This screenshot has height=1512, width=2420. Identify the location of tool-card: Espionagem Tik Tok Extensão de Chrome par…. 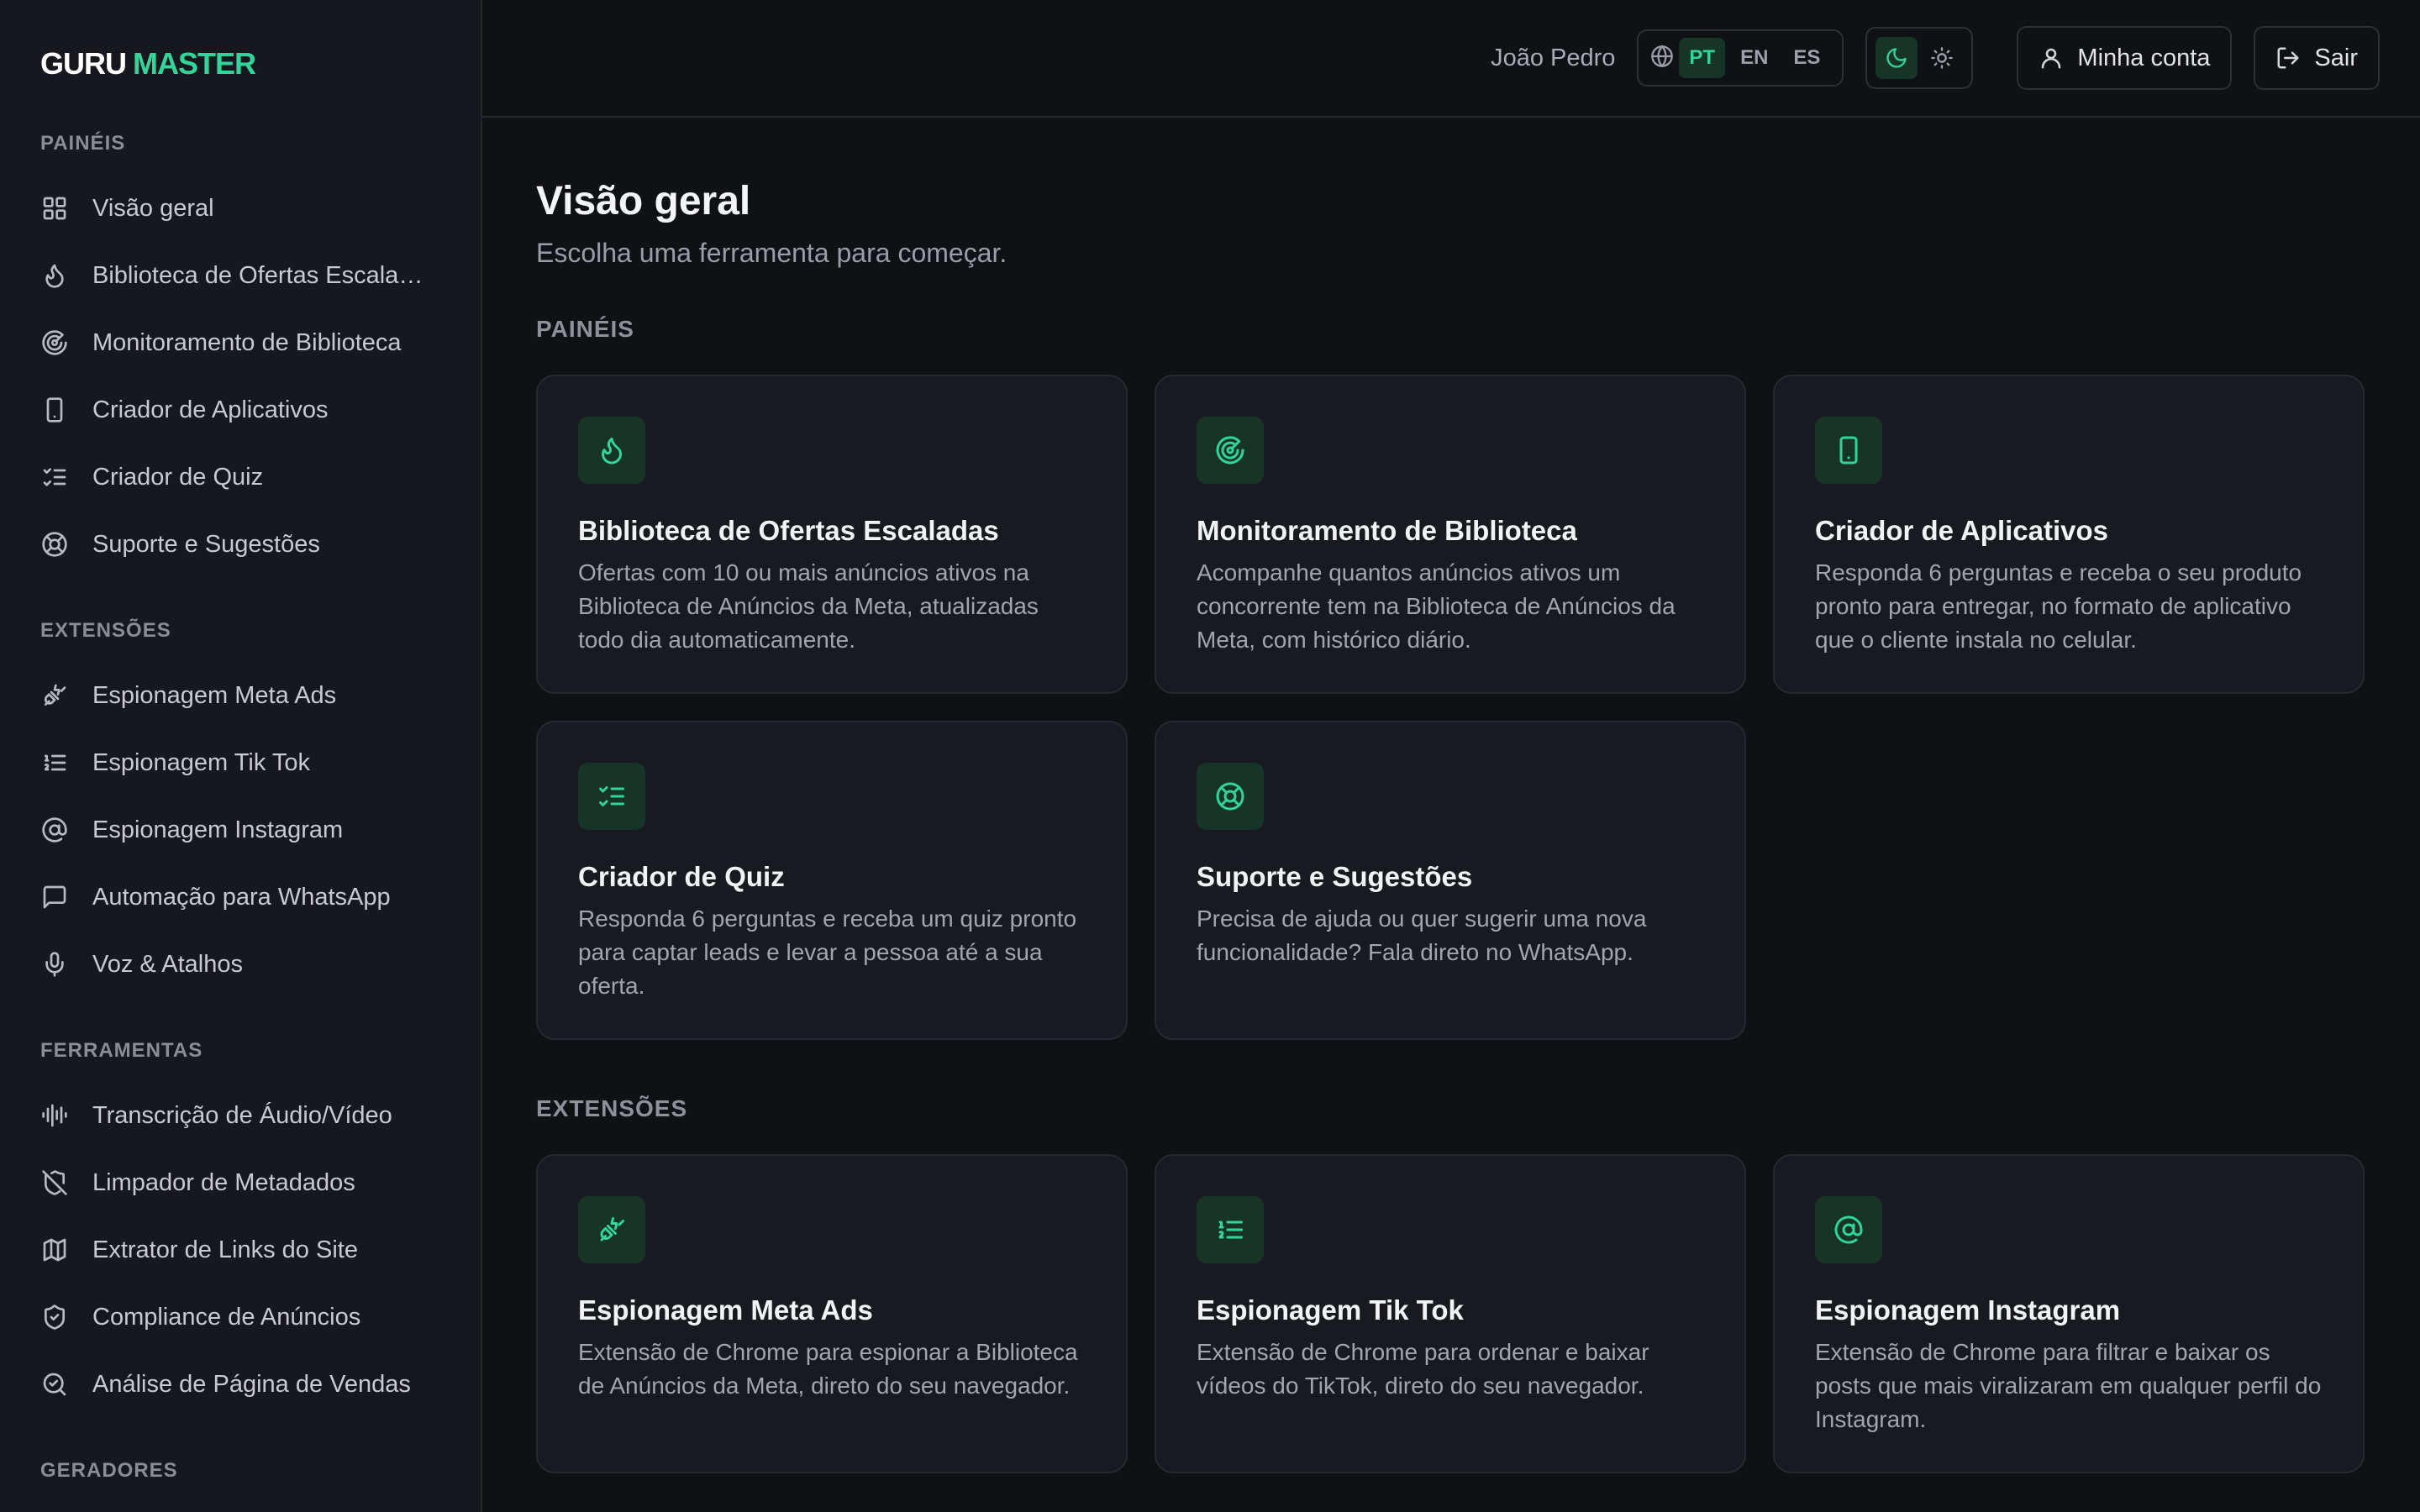
(1450, 1313).